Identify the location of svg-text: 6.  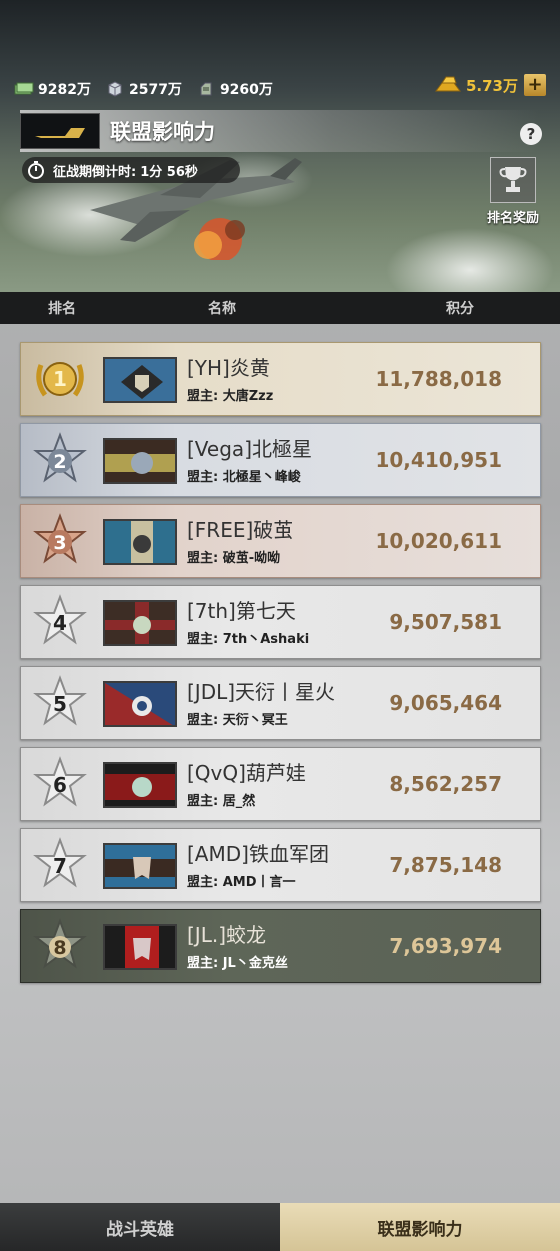
(60, 785).